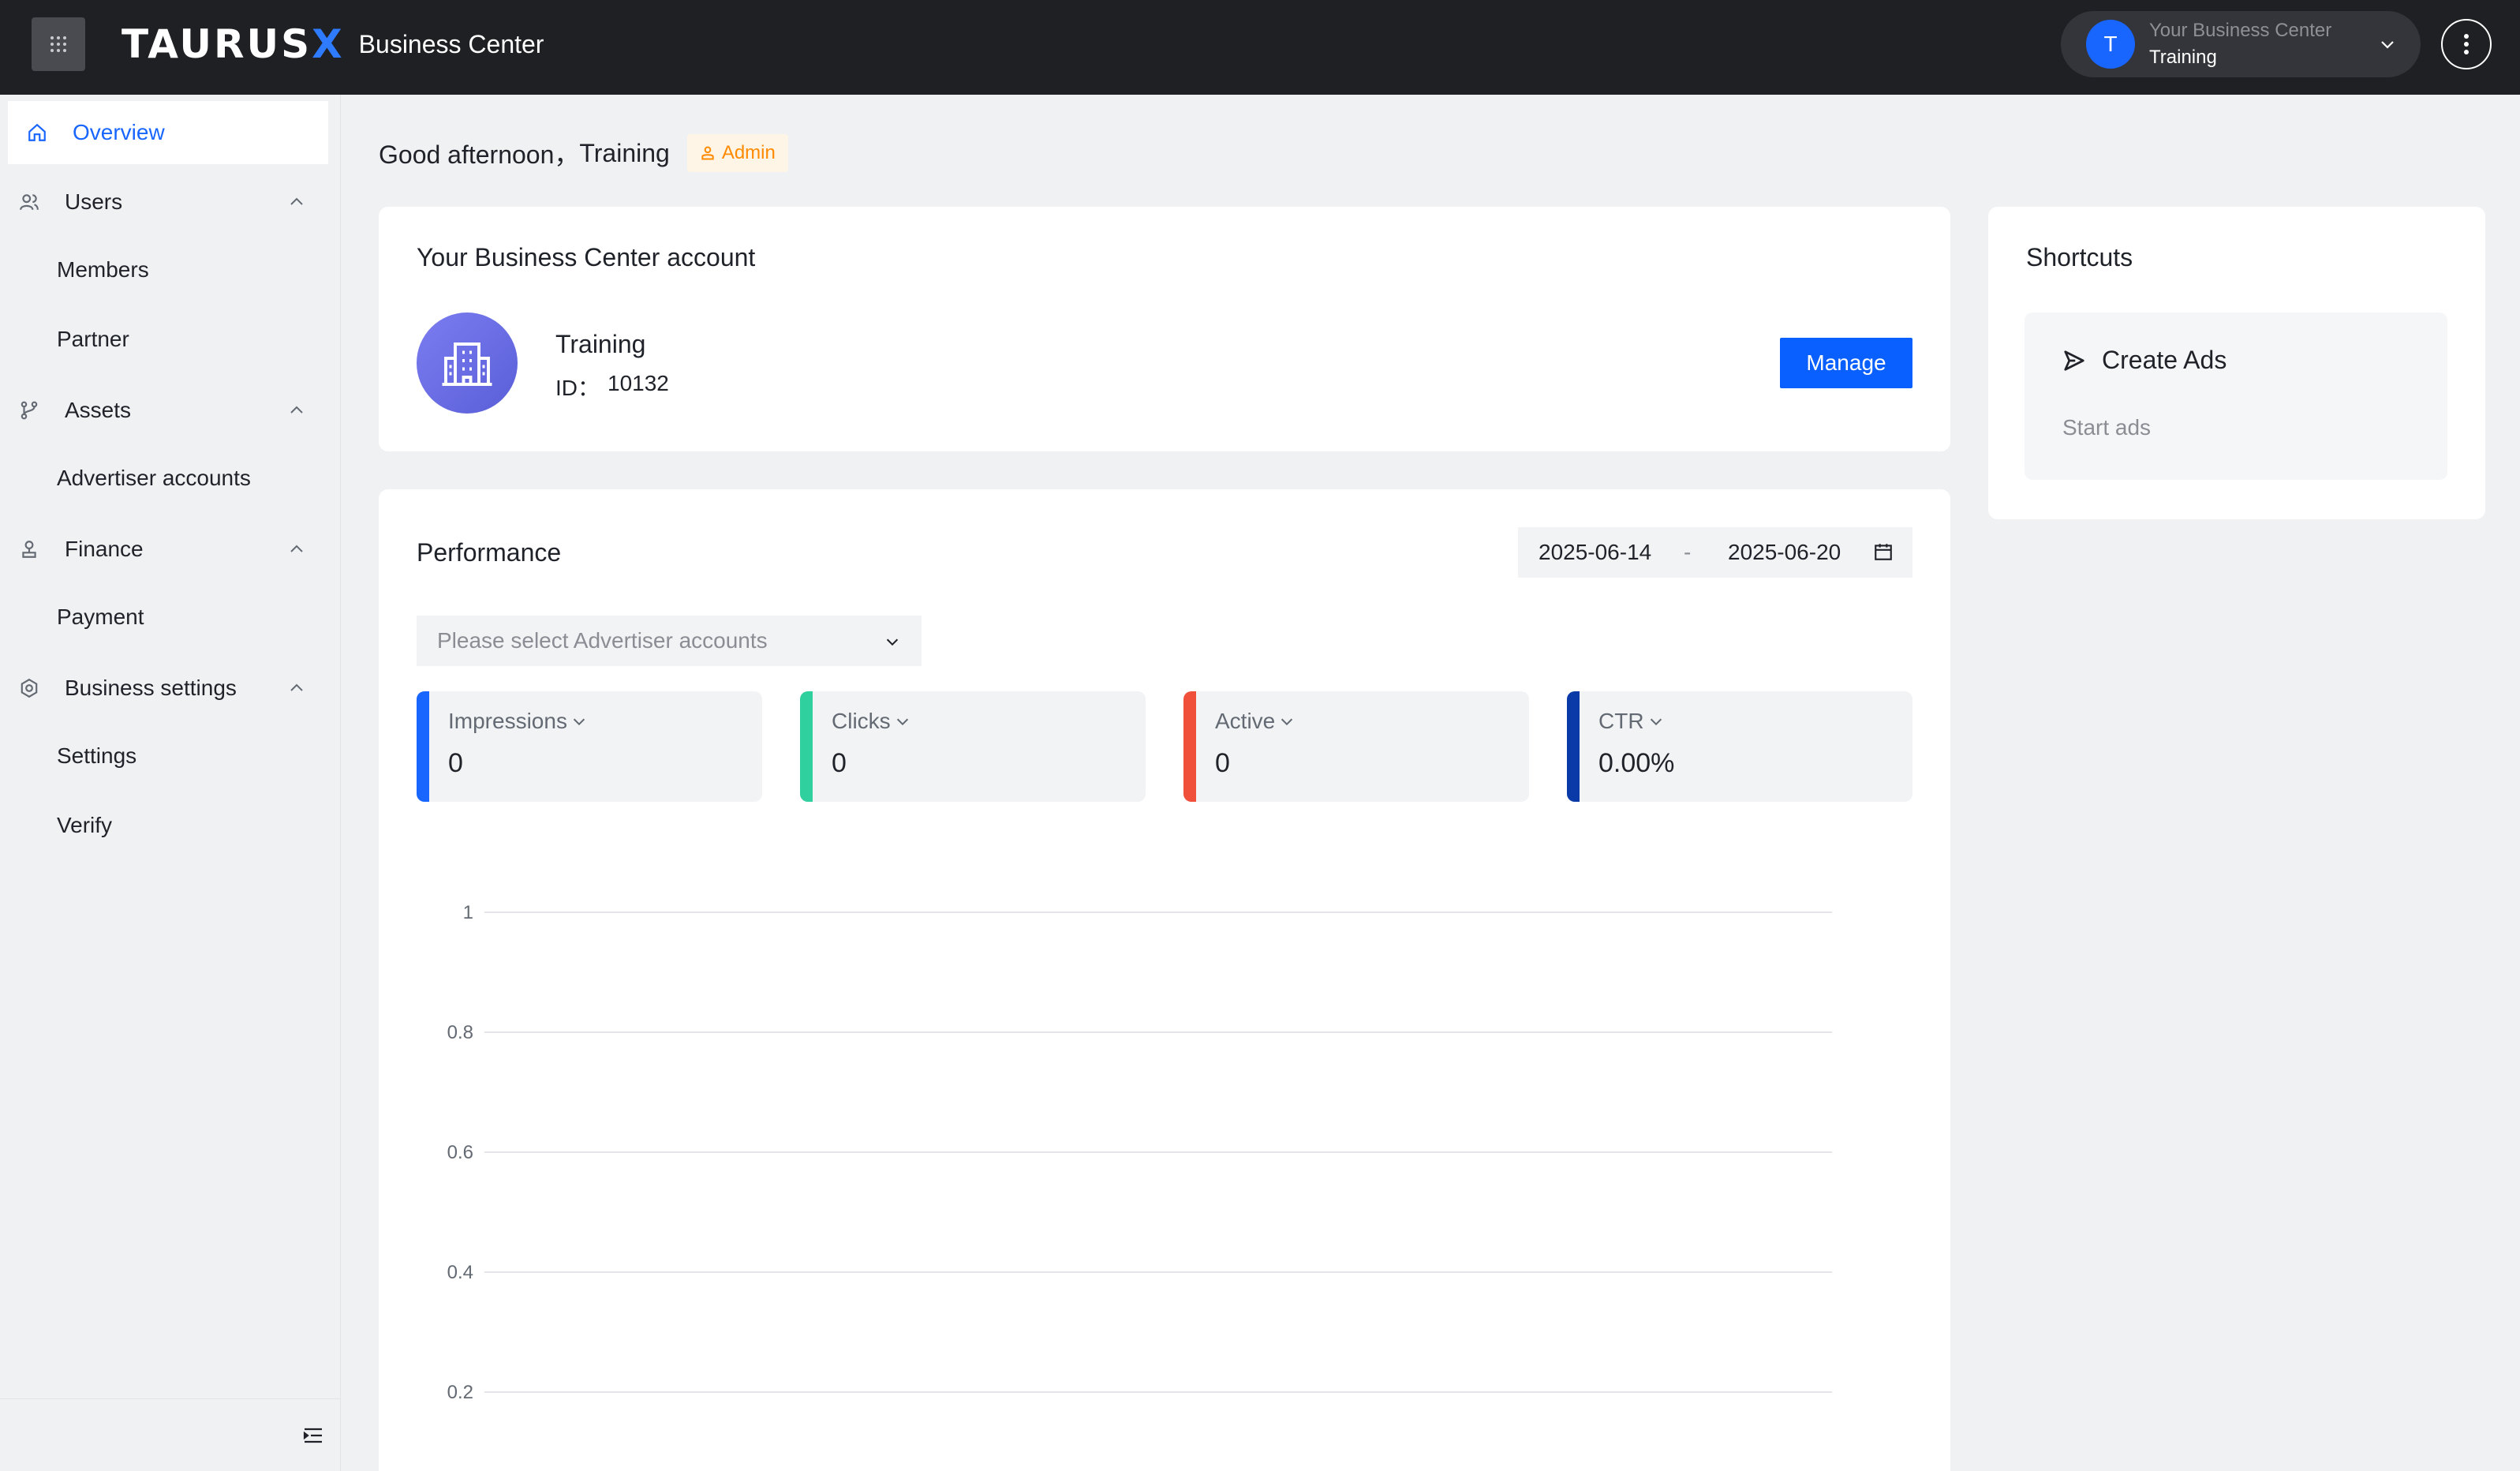 This screenshot has width=2520, height=1471. Describe the element at coordinates (170, 202) in the screenshot. I see `sidebar-item-users: Users` at that location.